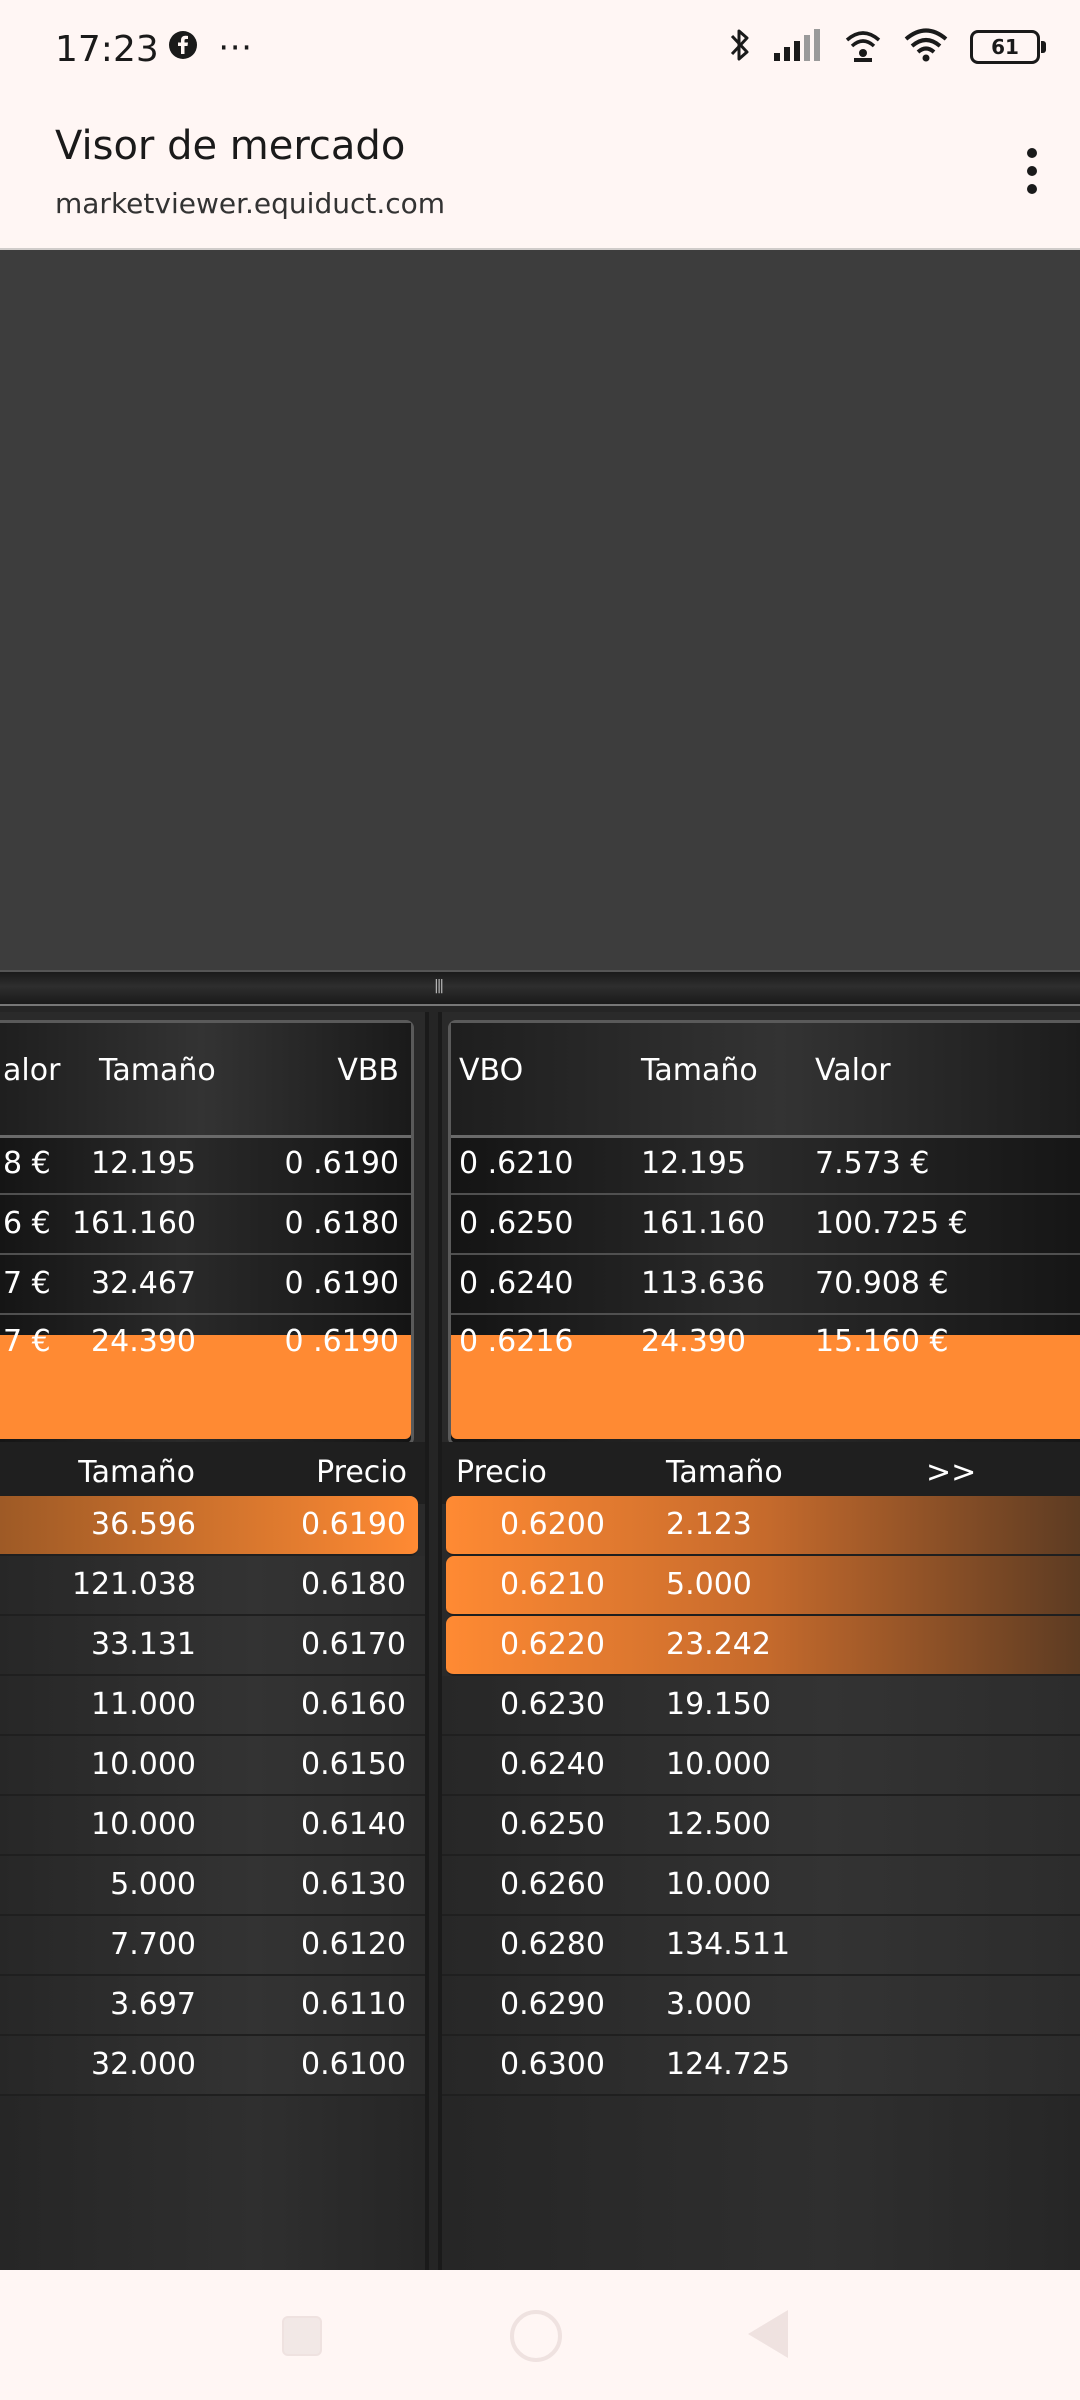  I want to click on status-bar: 17:23 ⋯ 61, so click(540, 50).